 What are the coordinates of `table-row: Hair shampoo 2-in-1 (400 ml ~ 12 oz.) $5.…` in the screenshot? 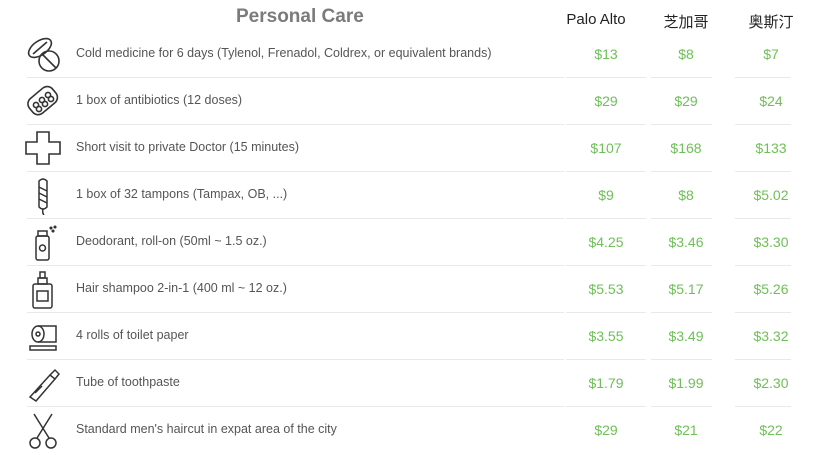 It's located at (408, 289).